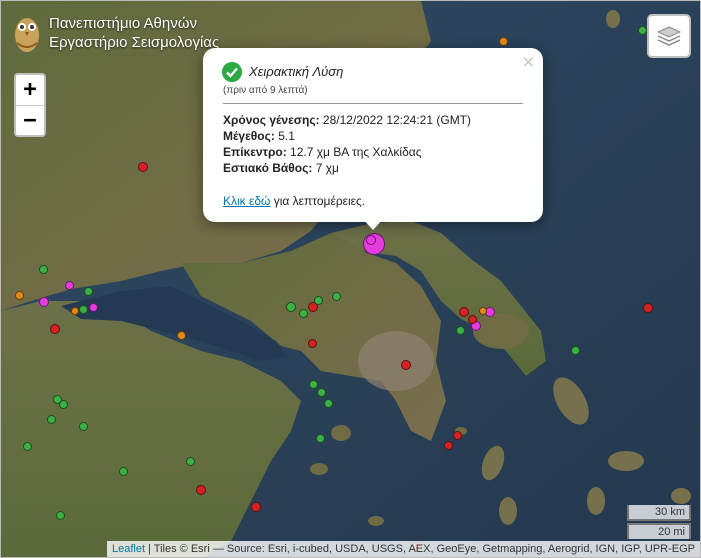  What do you see at coordinates (296, 71) in the screenshot?
I see `popup-title: Χειρακτική Λύση` at bounding box center [296, 71].